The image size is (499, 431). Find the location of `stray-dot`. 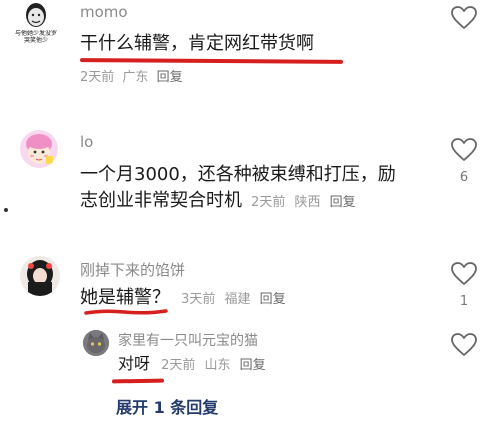

stray-dot is located at coordinates (6, 210).